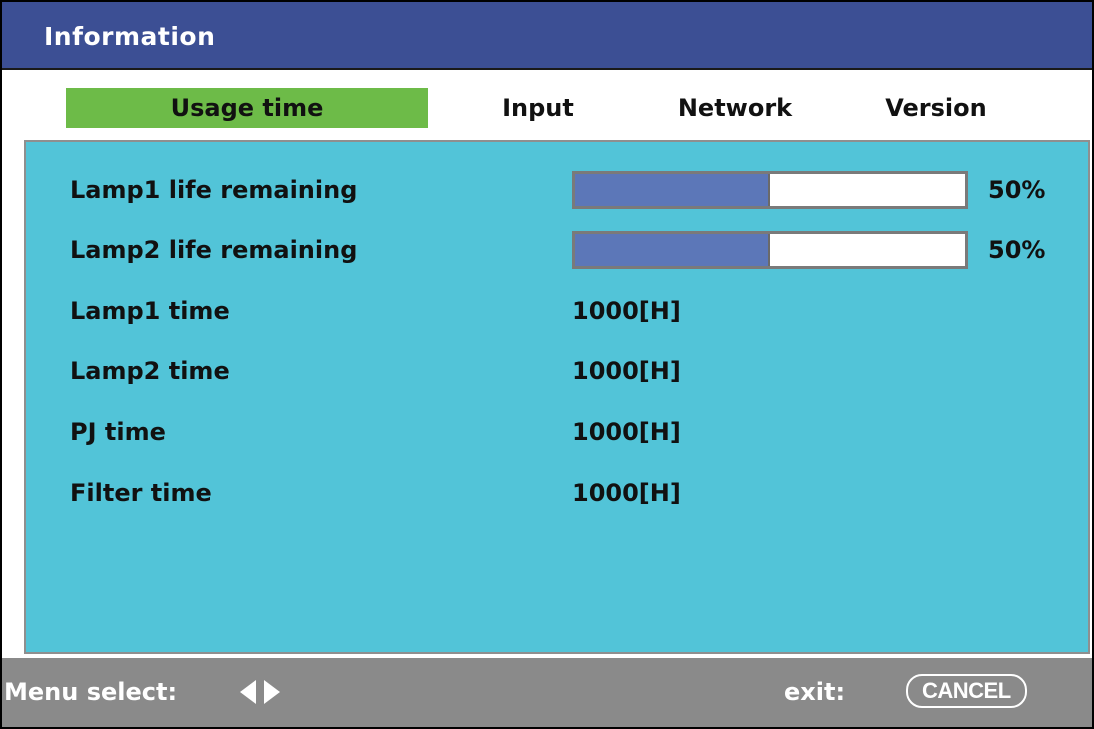  What do you see at coordinates (538, 108) in the screenshot?
I see `tab-input: Input` at bounding box center [538, 108].